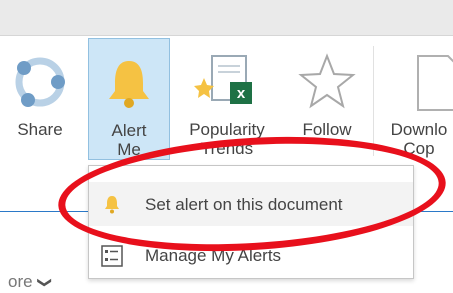 The height and width of the screenshot is (293, 453). I want to click on alert-me-button: Alert Me, so click(129, 99).